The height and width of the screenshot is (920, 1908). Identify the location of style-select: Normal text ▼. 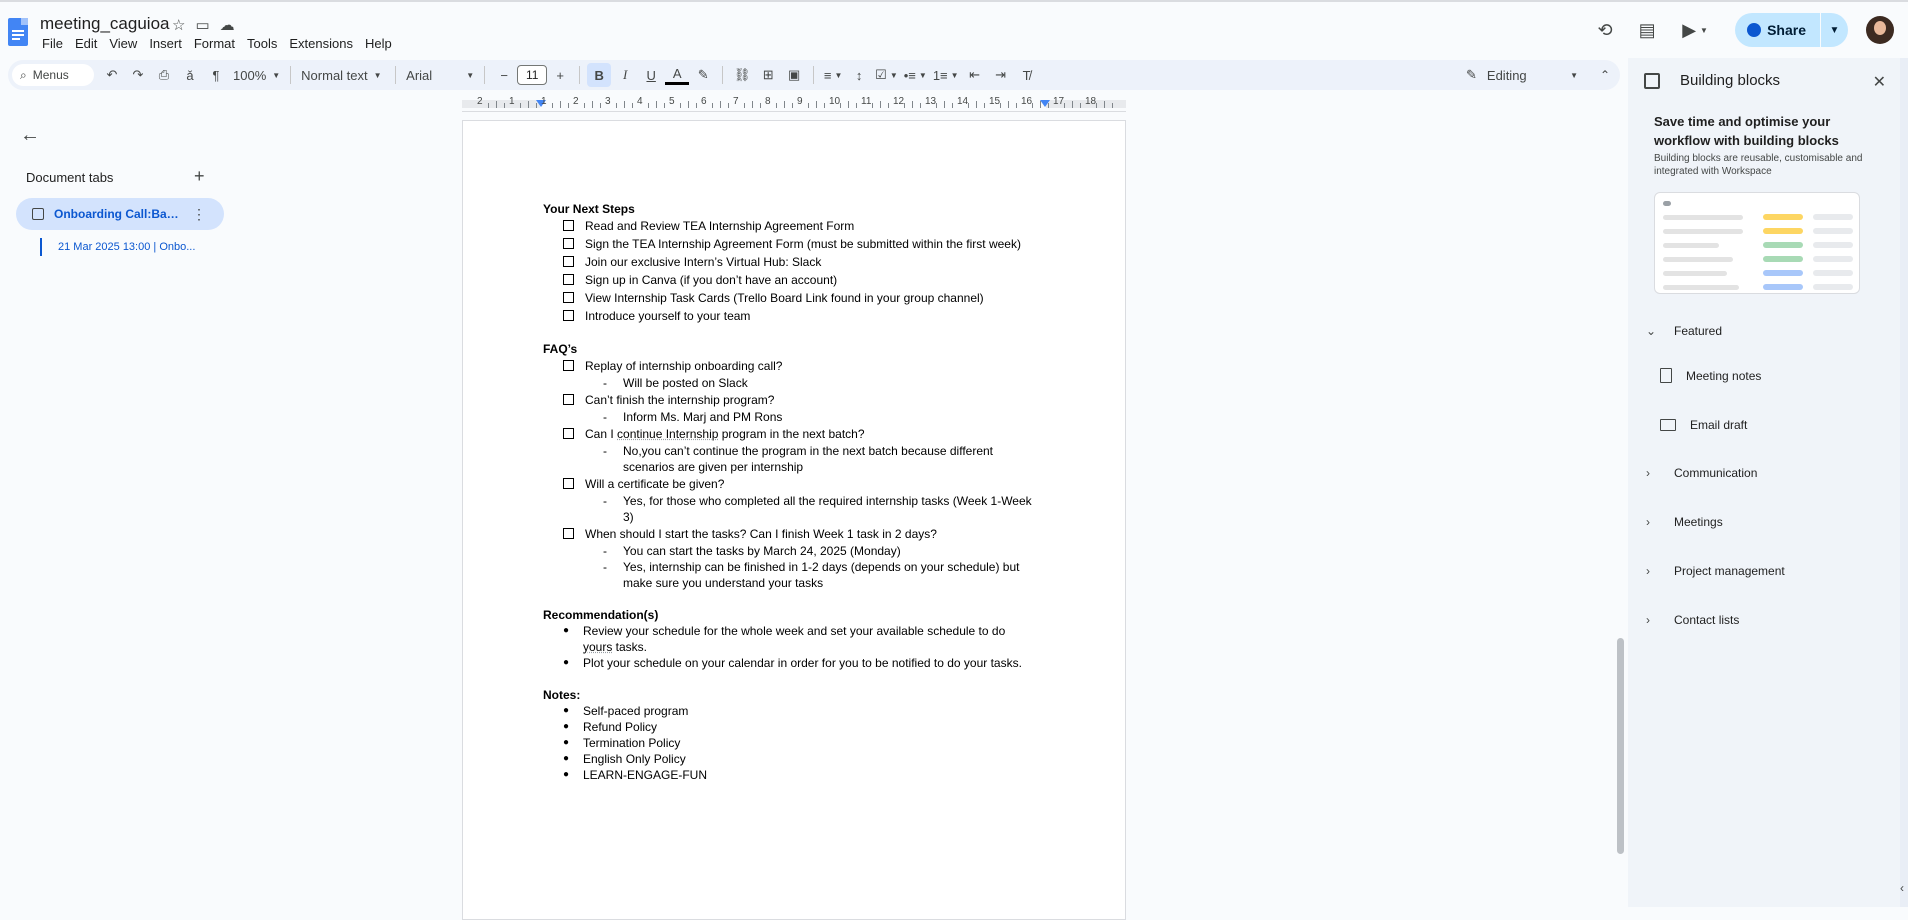
(343, 75).